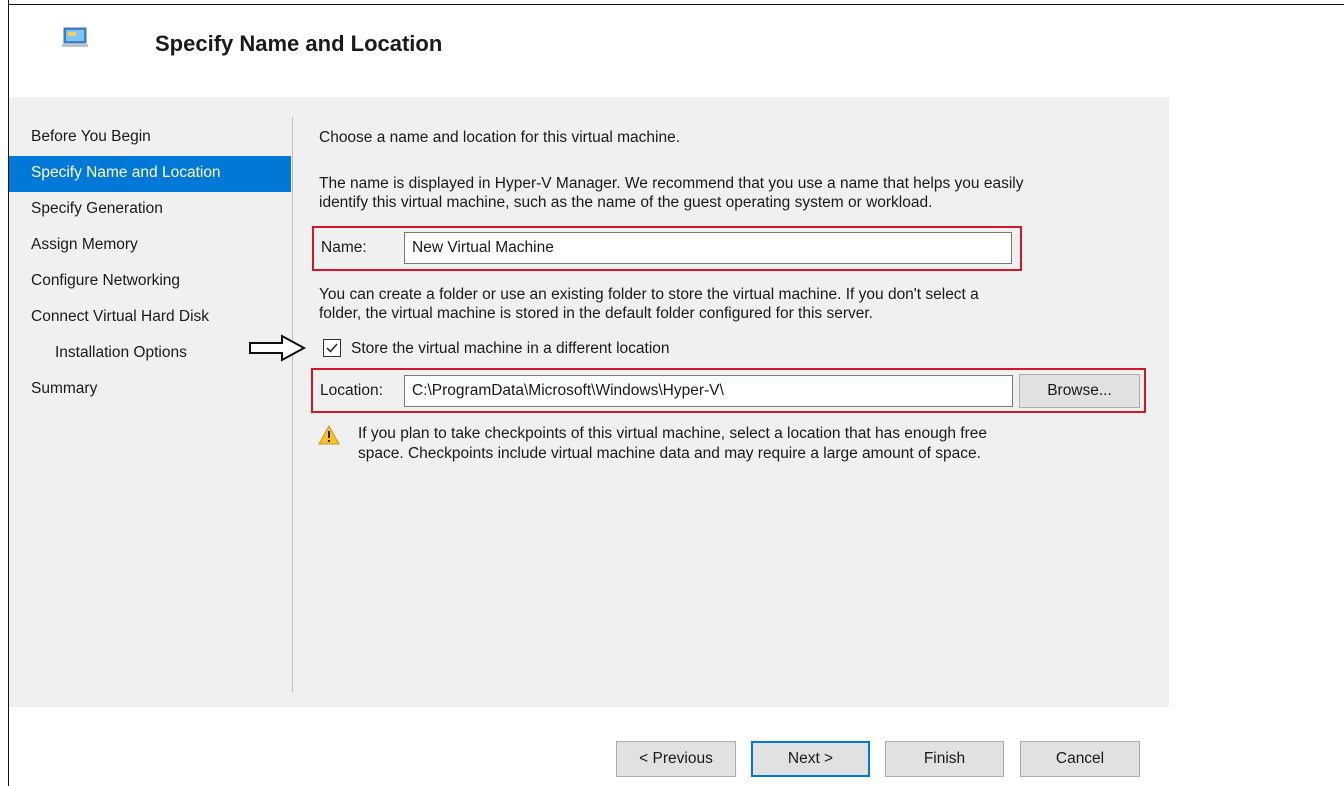 The height and width of the screenshot is (786, 1344). I want to click on nav-item-configure-networking: Configure Networking, so click(150, 282).